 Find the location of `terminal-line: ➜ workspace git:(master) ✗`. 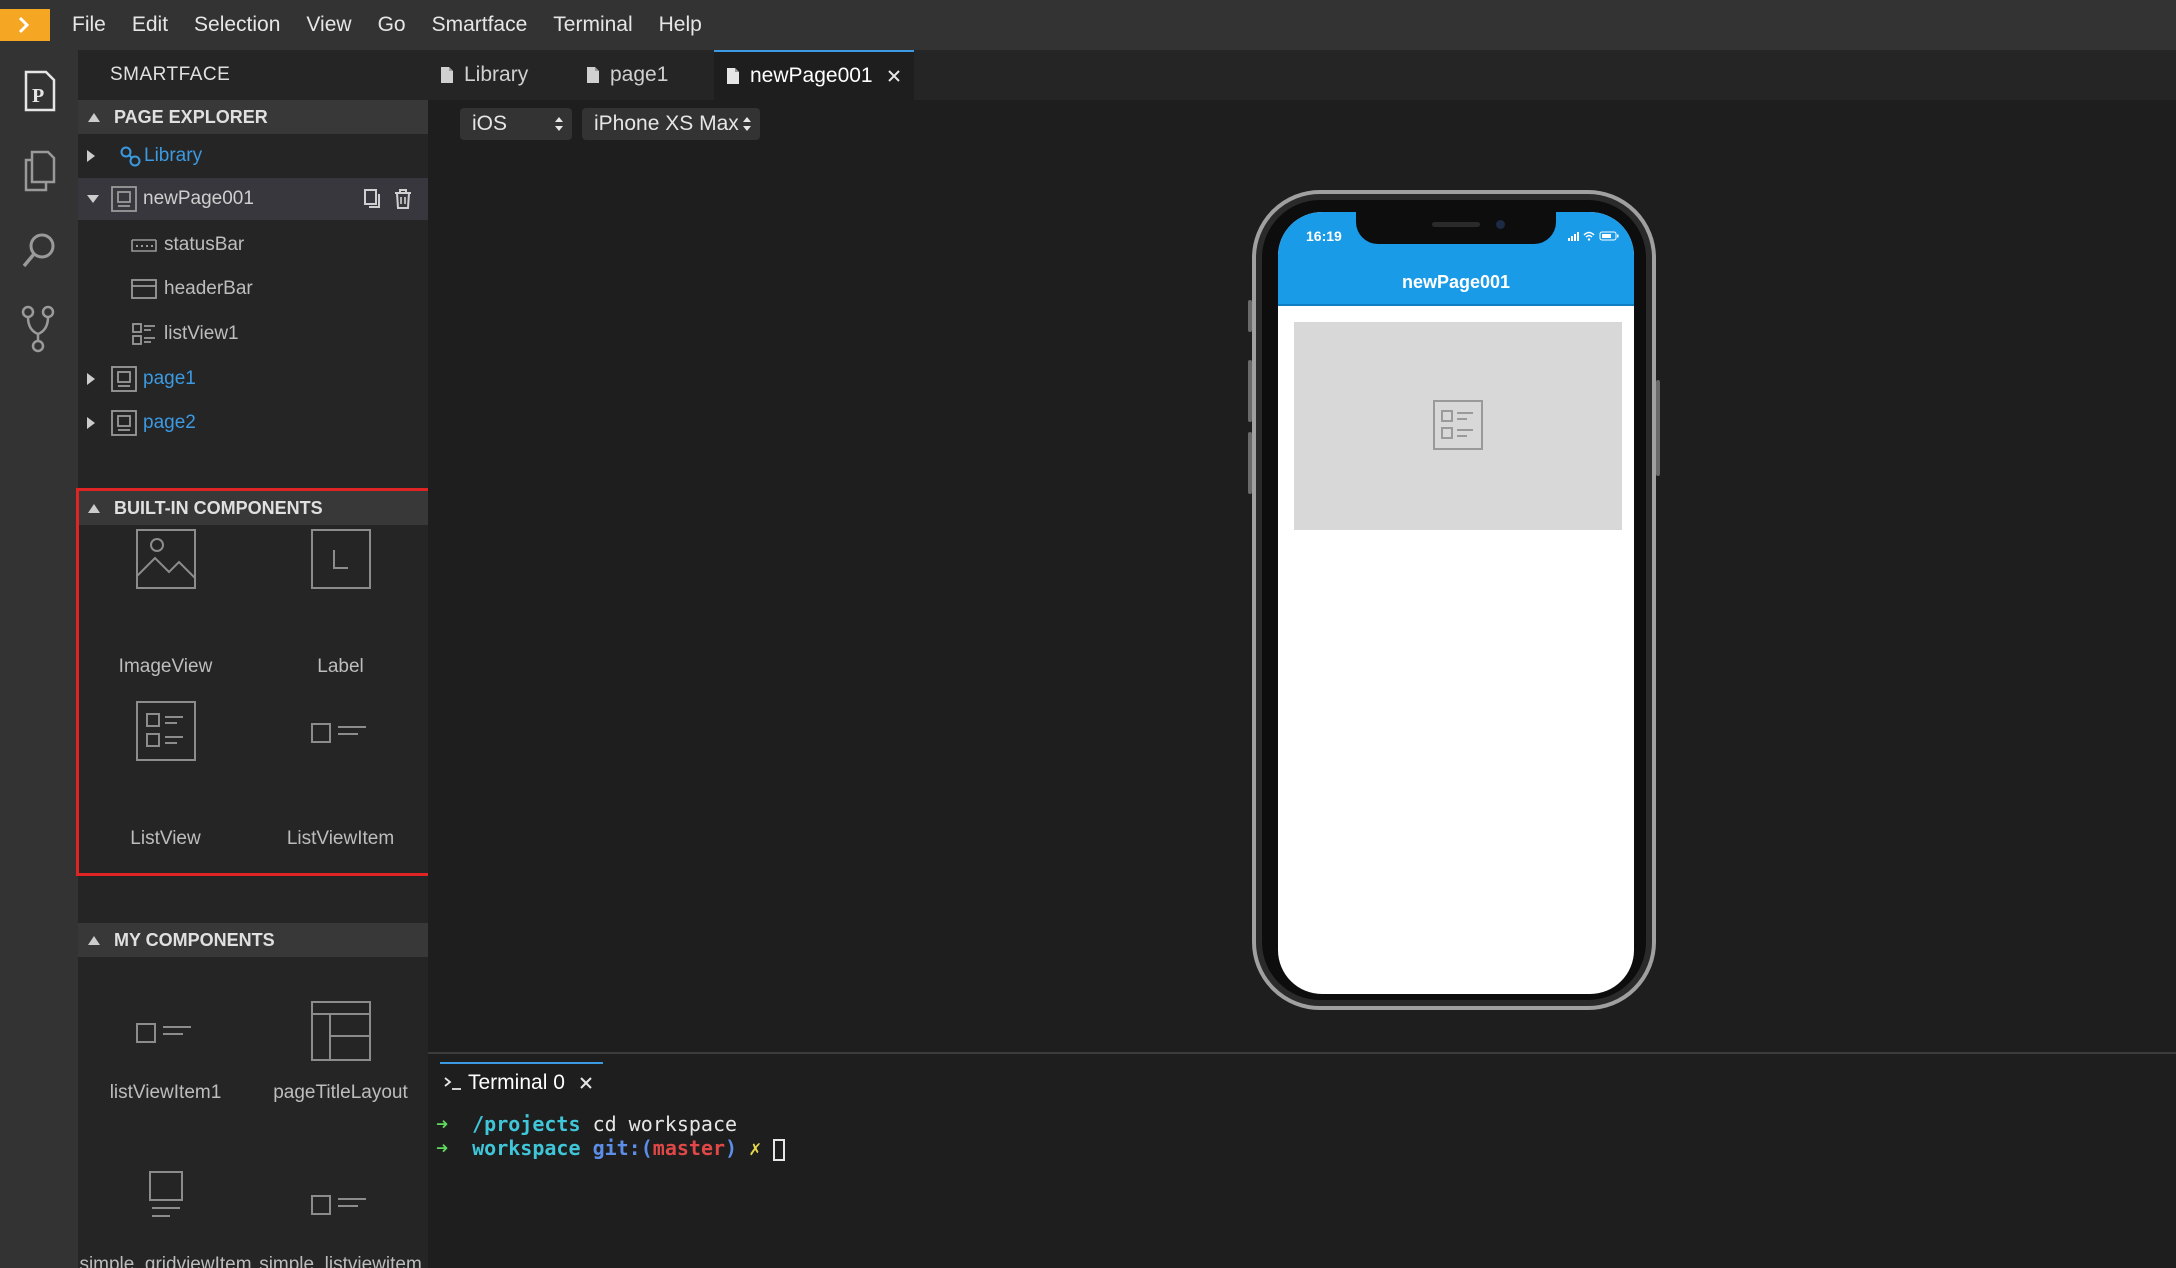

terminal-line: ➜ workspace git:(master) ✗ is located at coordinates (611, 1148).